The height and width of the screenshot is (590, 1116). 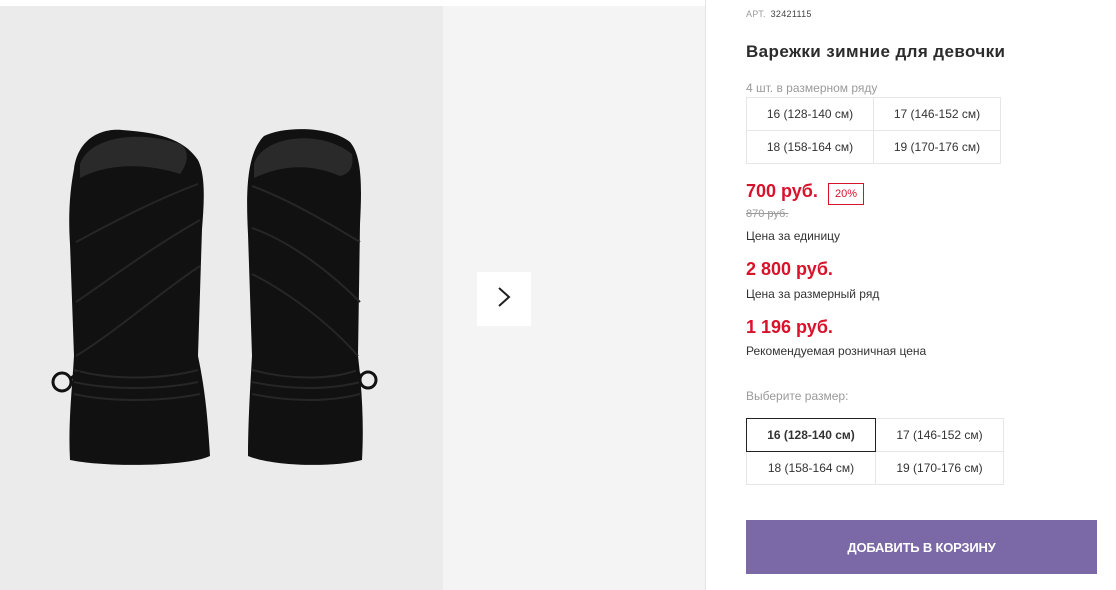 What do you see at coordinates (811, 435) in the screenshot?
I see `size-option: 16 (128-140 см)` at bounding box center [811, 435].